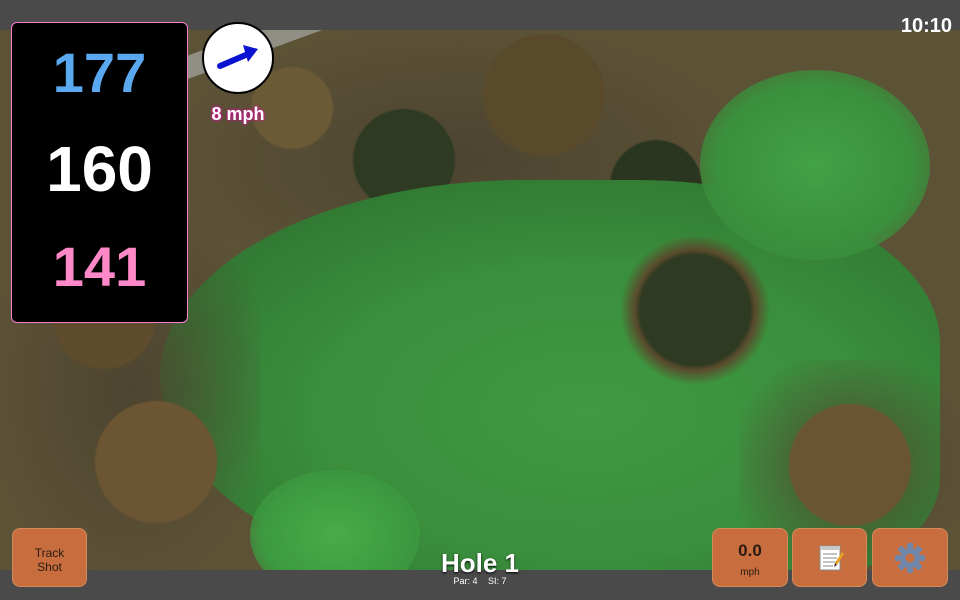  What do you see at coordinates (497, 581) in the screenshot?
I see `hole-stroke-index: SI: 7` at bounding box center [497, 581].